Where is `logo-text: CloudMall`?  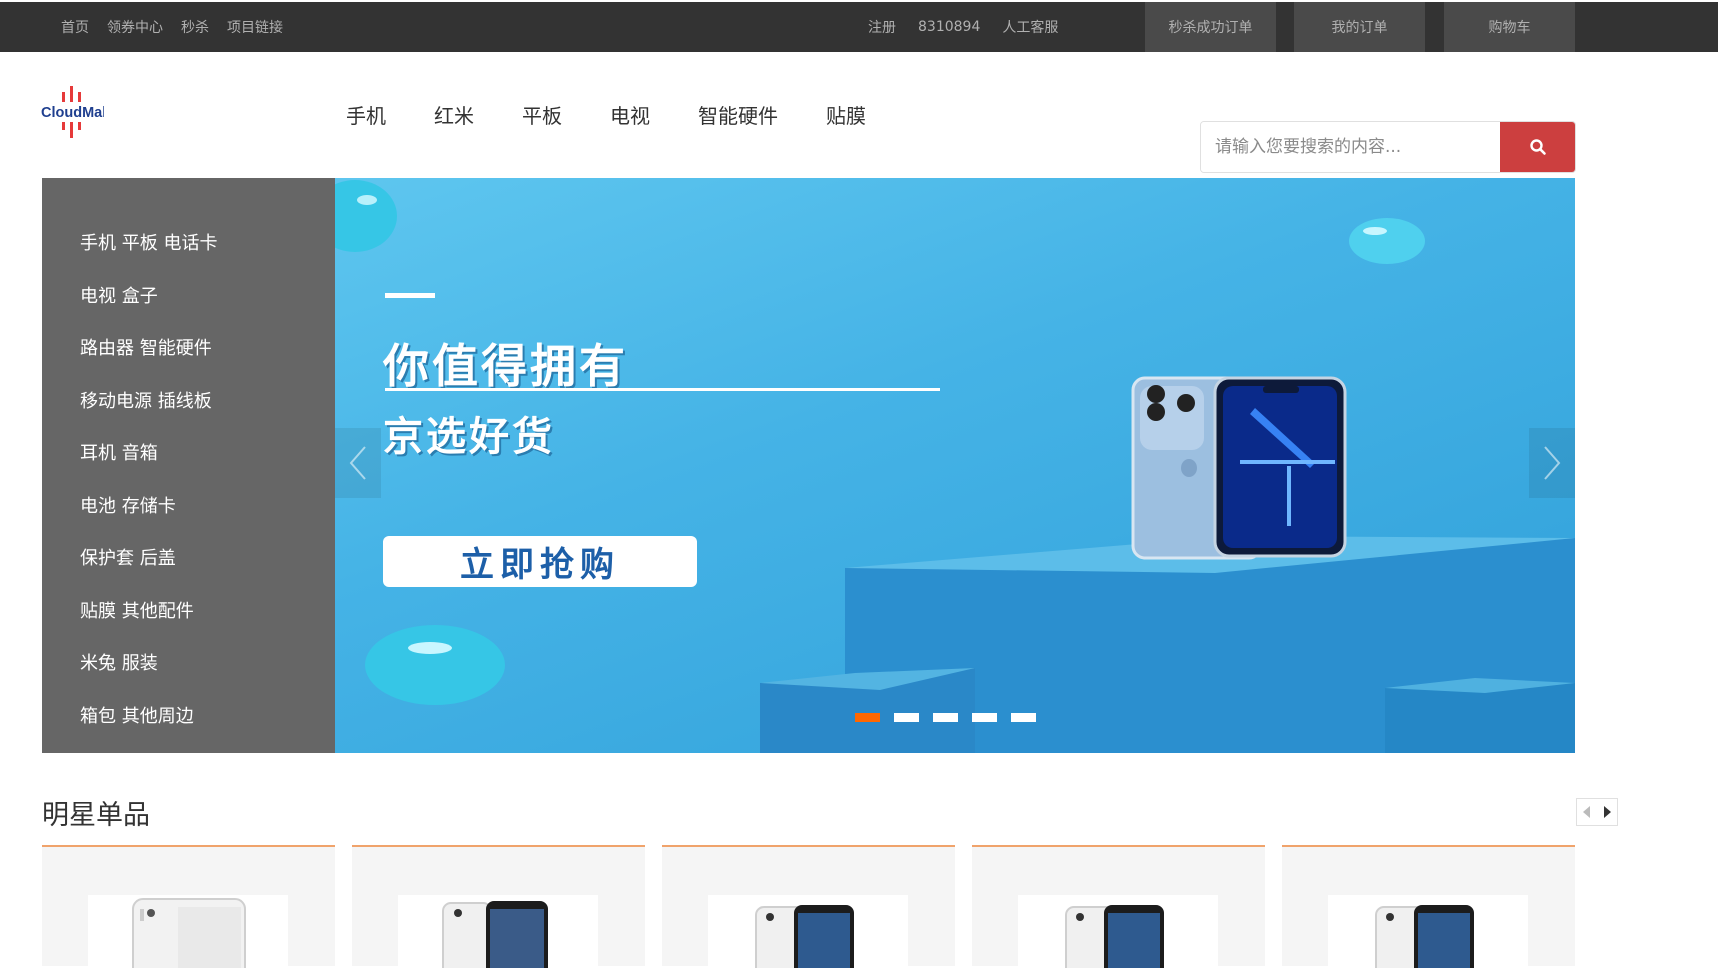 logo-text: CloudMall is located at coordinates (72, 113).